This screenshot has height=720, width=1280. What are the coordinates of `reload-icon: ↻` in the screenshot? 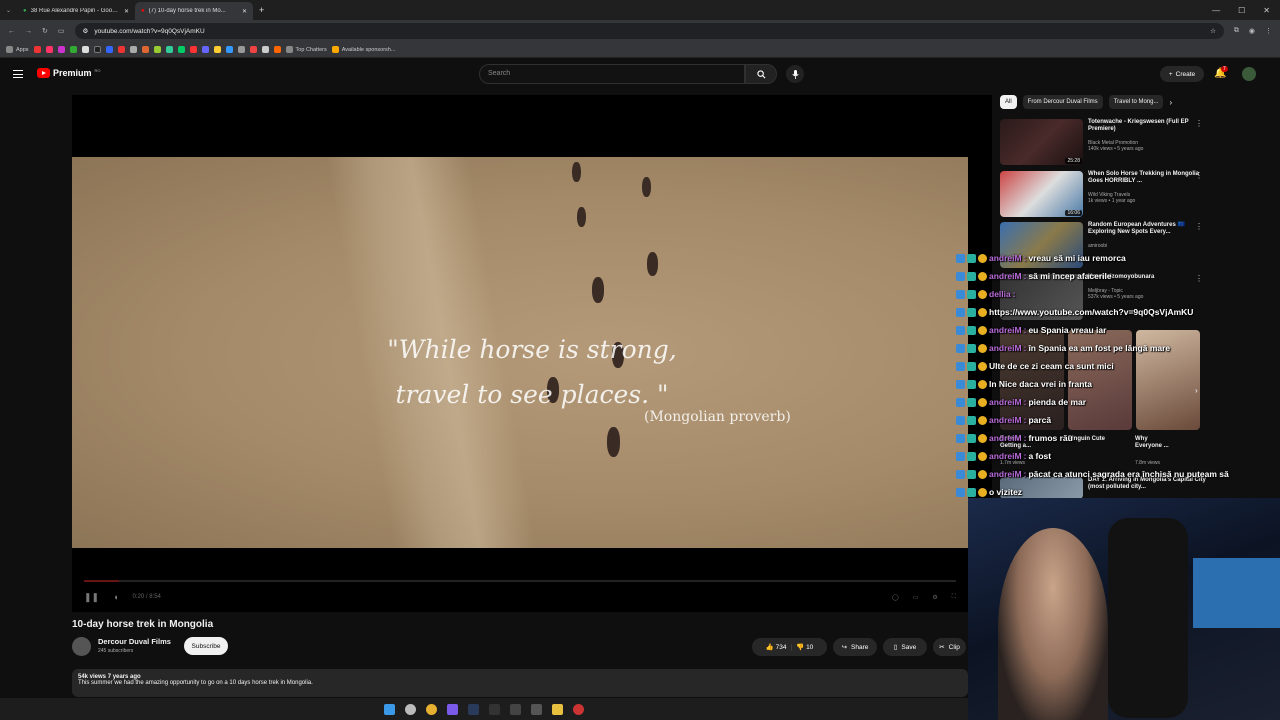 It's located at (45, 31).